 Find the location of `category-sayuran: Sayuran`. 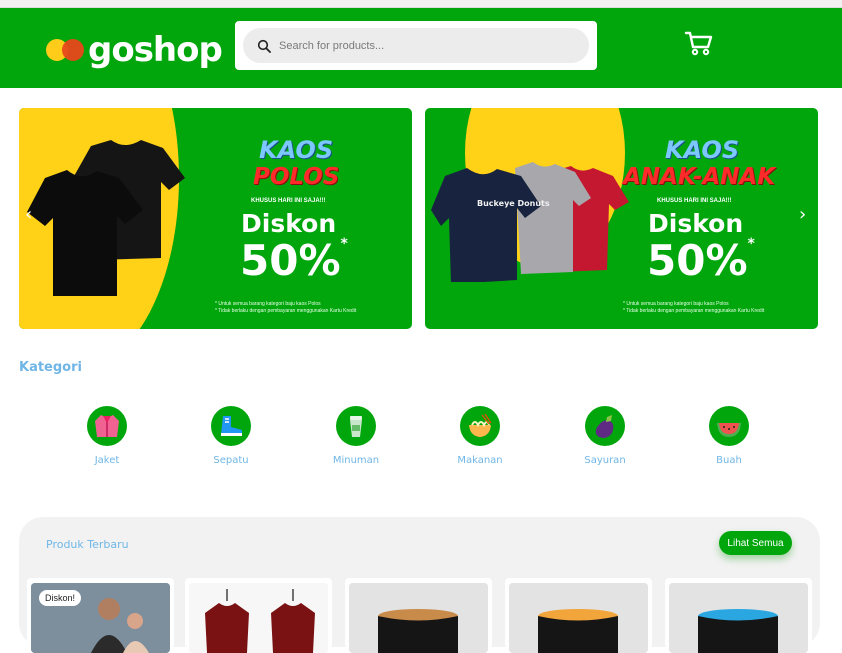

category-sayuran: Sayuran is located at coordinates (605, 436).